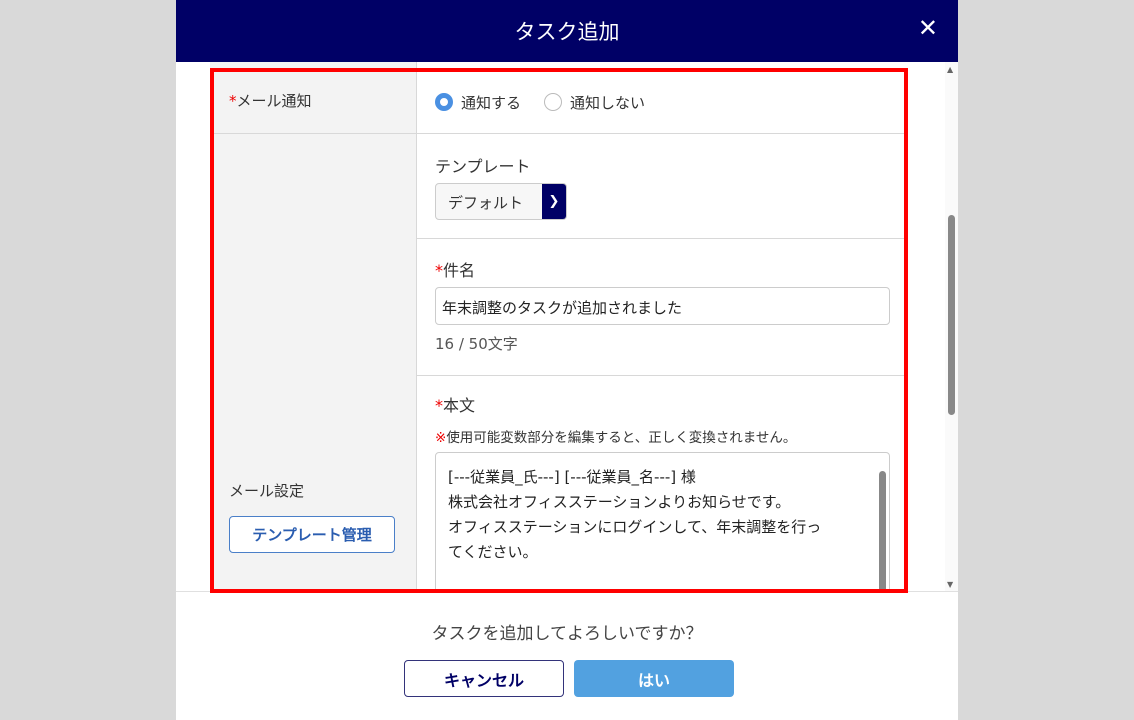  Describe the element at coordinates (312, 534) in the screenshot. I see `template-manage-button: テンプレート管理` at that location.